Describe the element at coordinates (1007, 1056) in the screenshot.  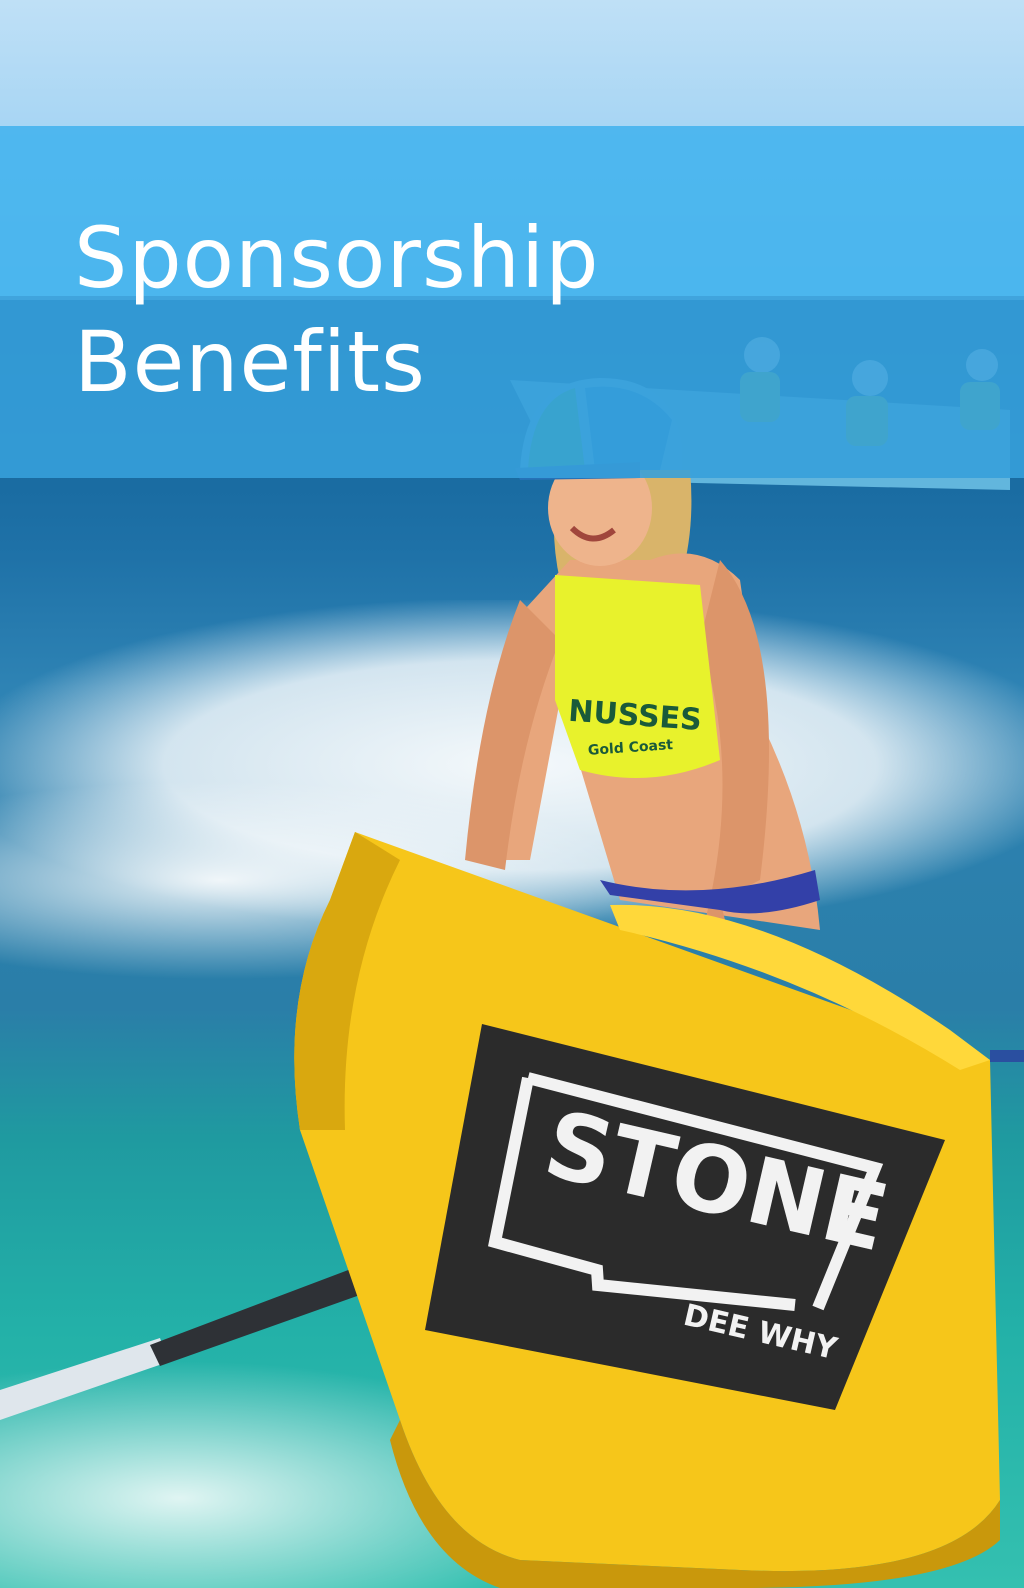
I see `boat-rail` at that location.